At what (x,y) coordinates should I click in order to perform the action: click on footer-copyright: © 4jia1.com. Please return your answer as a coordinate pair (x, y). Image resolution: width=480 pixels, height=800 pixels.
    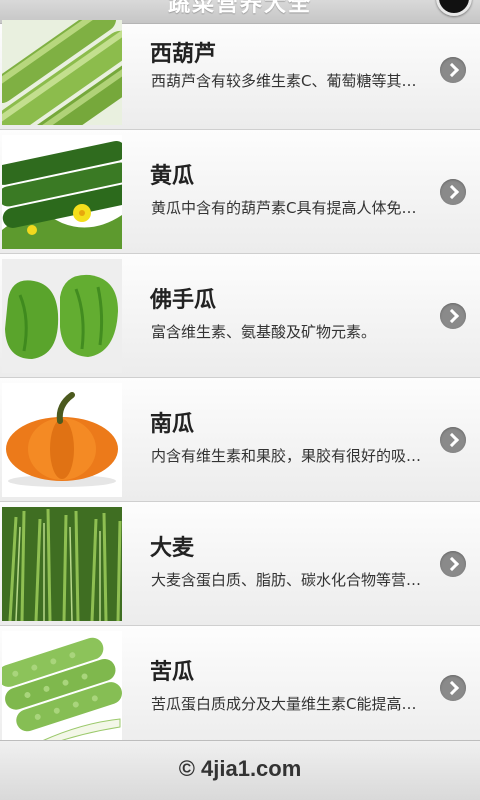
    Looking at the image, I should click on (240, 770).